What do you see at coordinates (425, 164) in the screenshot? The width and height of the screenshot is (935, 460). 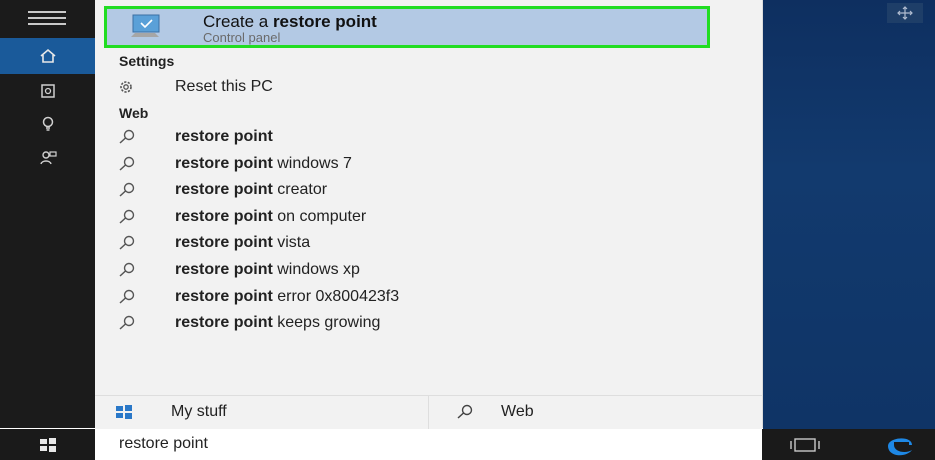 I see `web-suggestion-item: restore point windows 7` at bounding box center [425, 164].